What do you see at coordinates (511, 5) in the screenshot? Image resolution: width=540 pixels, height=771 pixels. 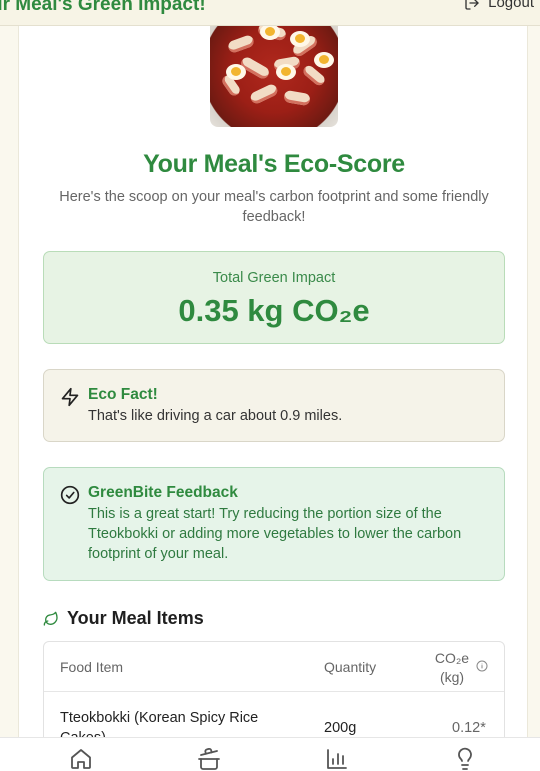 I see `logout-label: Logout` at bounding box center [511, 5].